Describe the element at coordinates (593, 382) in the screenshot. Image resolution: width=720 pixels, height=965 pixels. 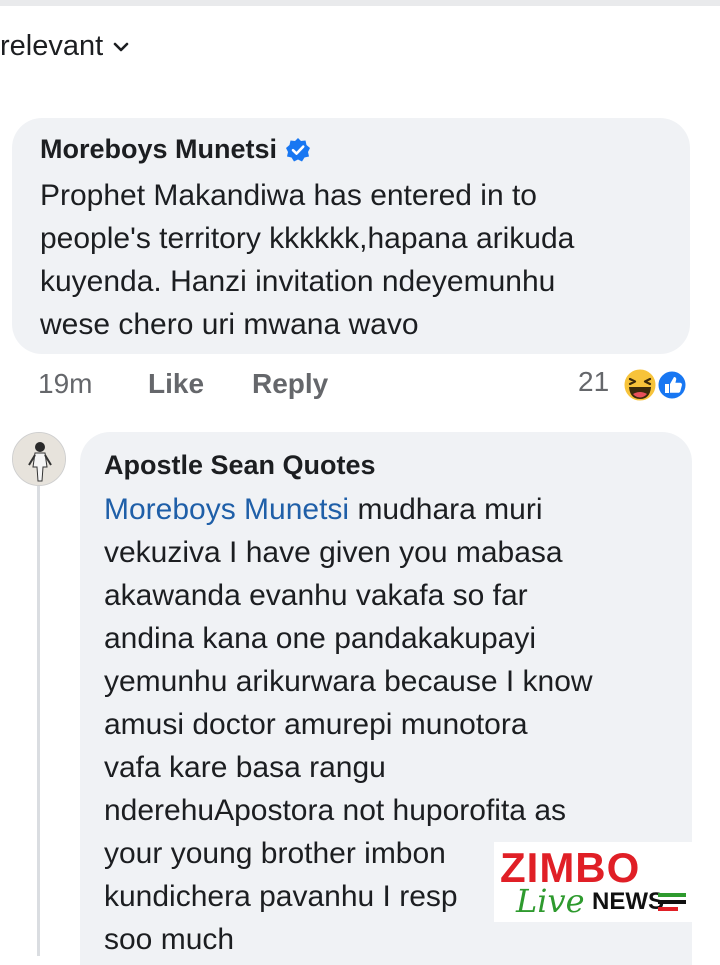
I see `reaction-count: 21` at that location.